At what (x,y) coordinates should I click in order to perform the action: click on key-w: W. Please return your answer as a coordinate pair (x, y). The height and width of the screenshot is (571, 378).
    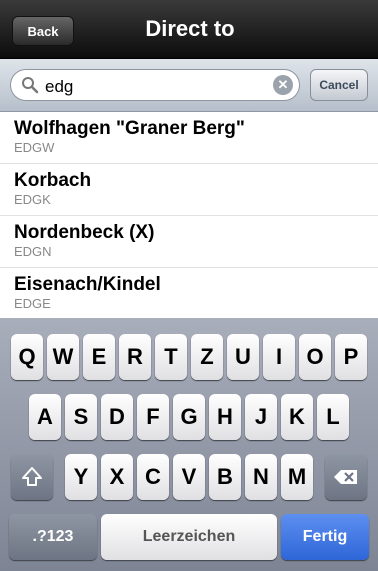
    Looking at the image, I should click on (63, 357).